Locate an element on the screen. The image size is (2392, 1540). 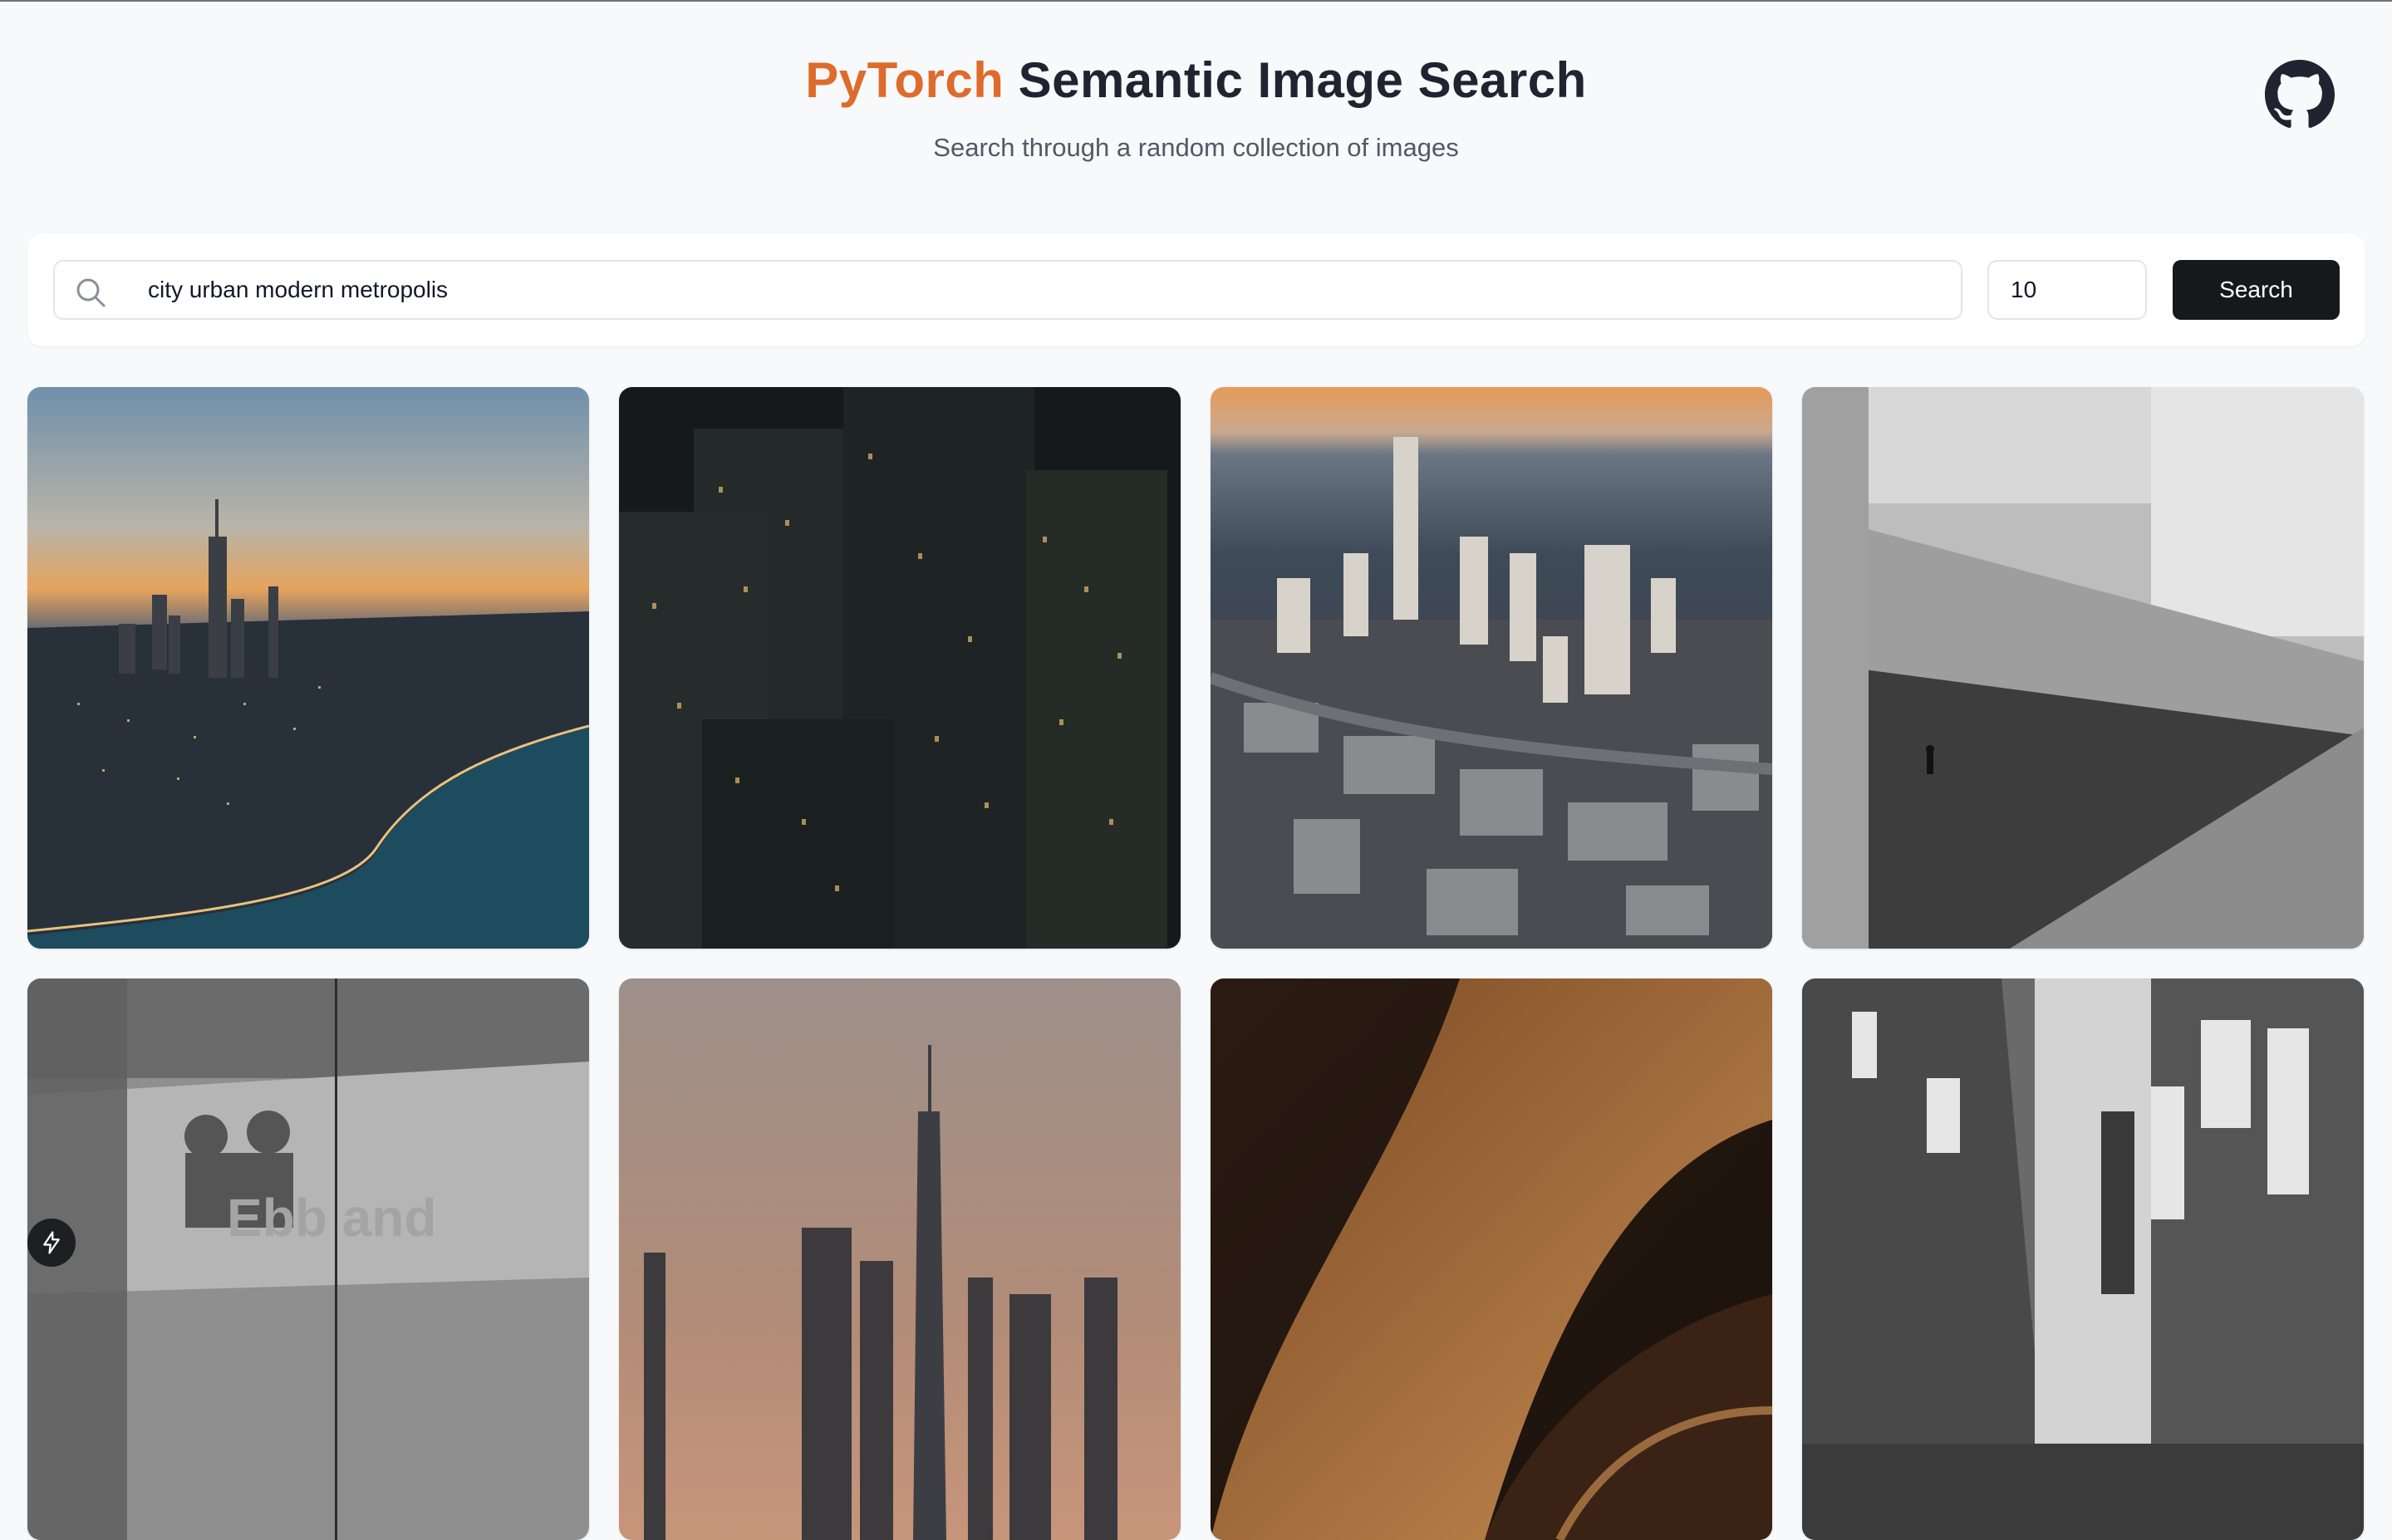
search-button: Search is located at coordinates (2256, 290).